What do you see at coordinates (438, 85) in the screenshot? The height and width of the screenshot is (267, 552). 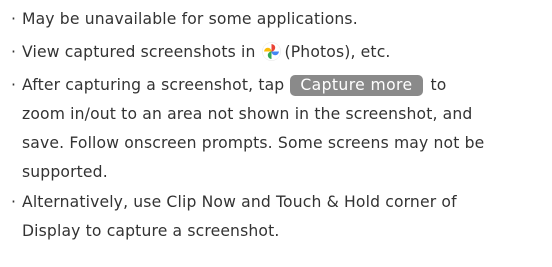 I see `note-text: to` at bounding box center [438, 85].